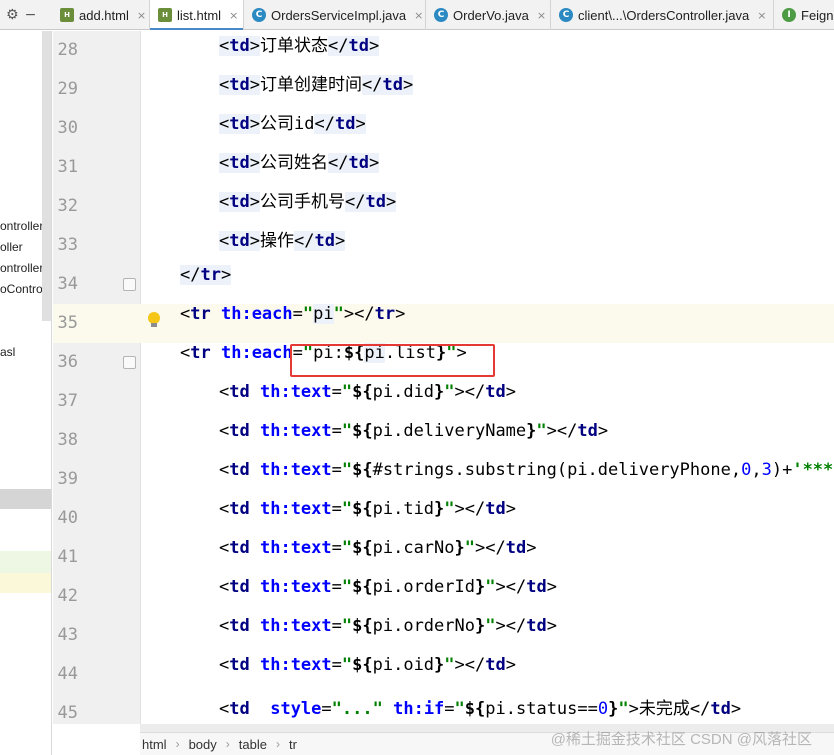 The width and height of the screenshot is (834, 755). Describe the element at coordinates (67, 50) in the screenshot. I see `line-number: 28` at that location.